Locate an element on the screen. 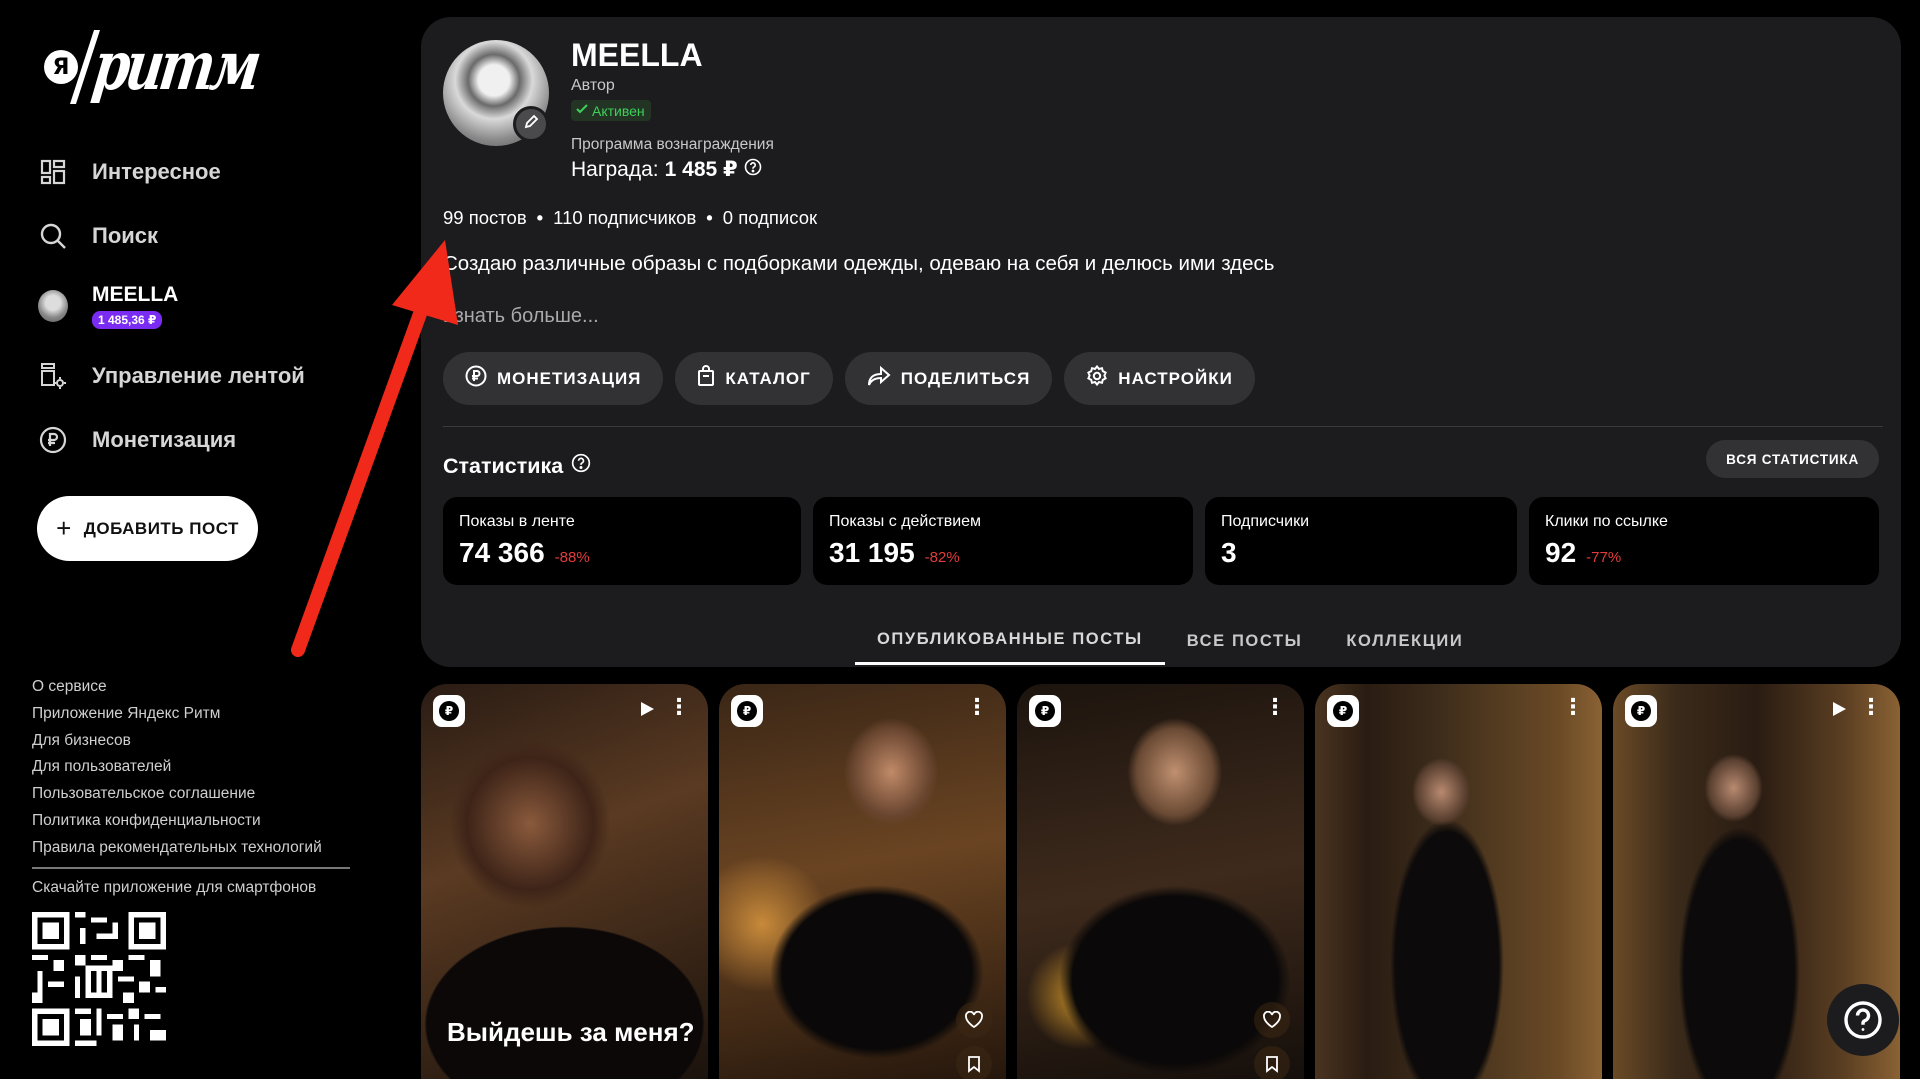 The height and width of the screenshot is (1079, 1920). stat-card-action-impressions: Показы с действием 31 195 -82% is located at coordinates (1003, 541).